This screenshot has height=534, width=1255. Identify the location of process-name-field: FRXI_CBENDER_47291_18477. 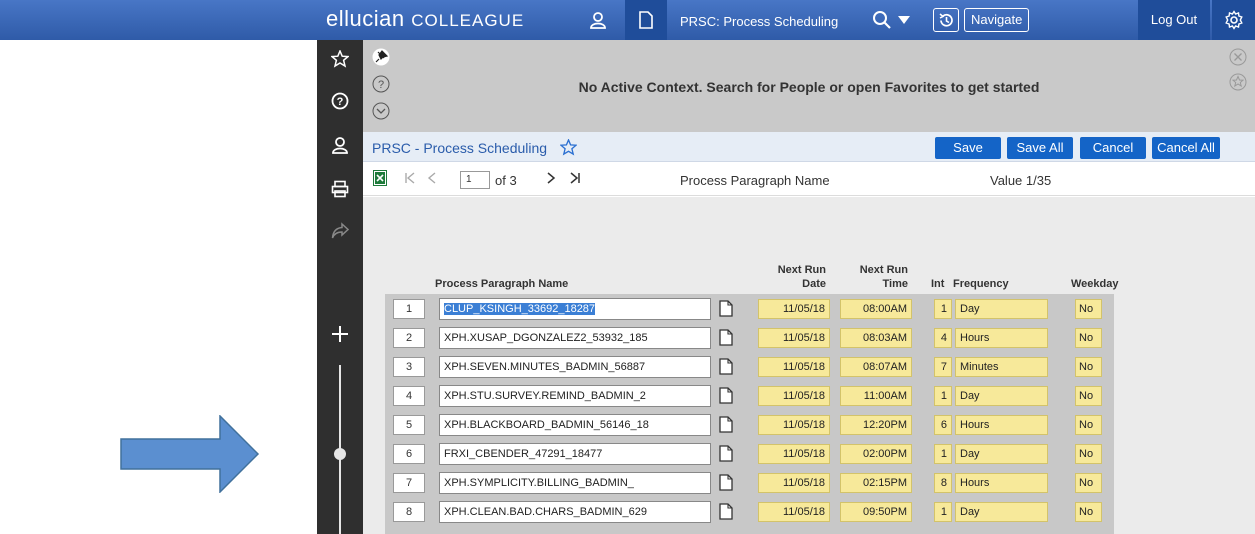
(575, 454).